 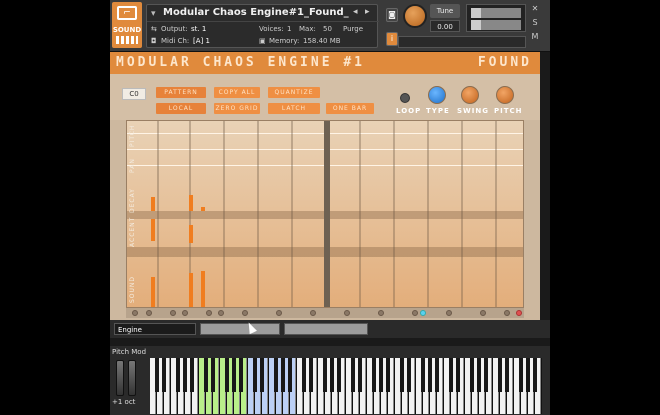 What do you see at coordinates (353, 29) in the screenshot?
I see `purge-menu: Purge` at bounding box center [353, 29].